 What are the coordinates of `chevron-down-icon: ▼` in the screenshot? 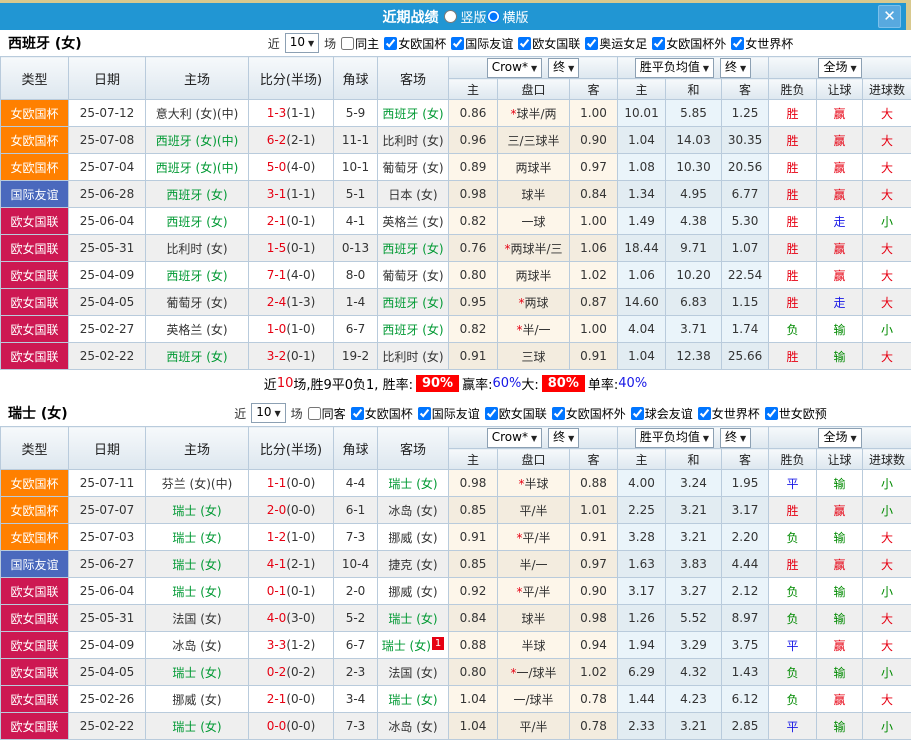 It's located at (853, 68).